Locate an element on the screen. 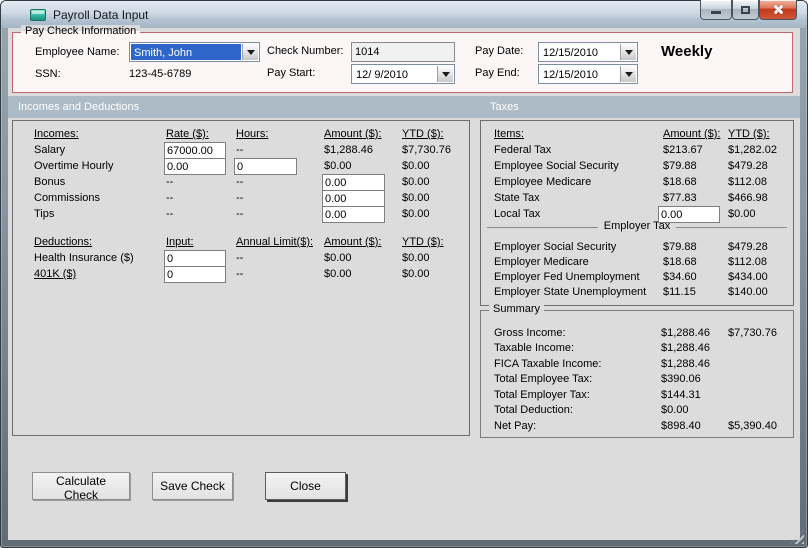  employee-name-combobox: Smith, John is located at coordinates (194, 52).